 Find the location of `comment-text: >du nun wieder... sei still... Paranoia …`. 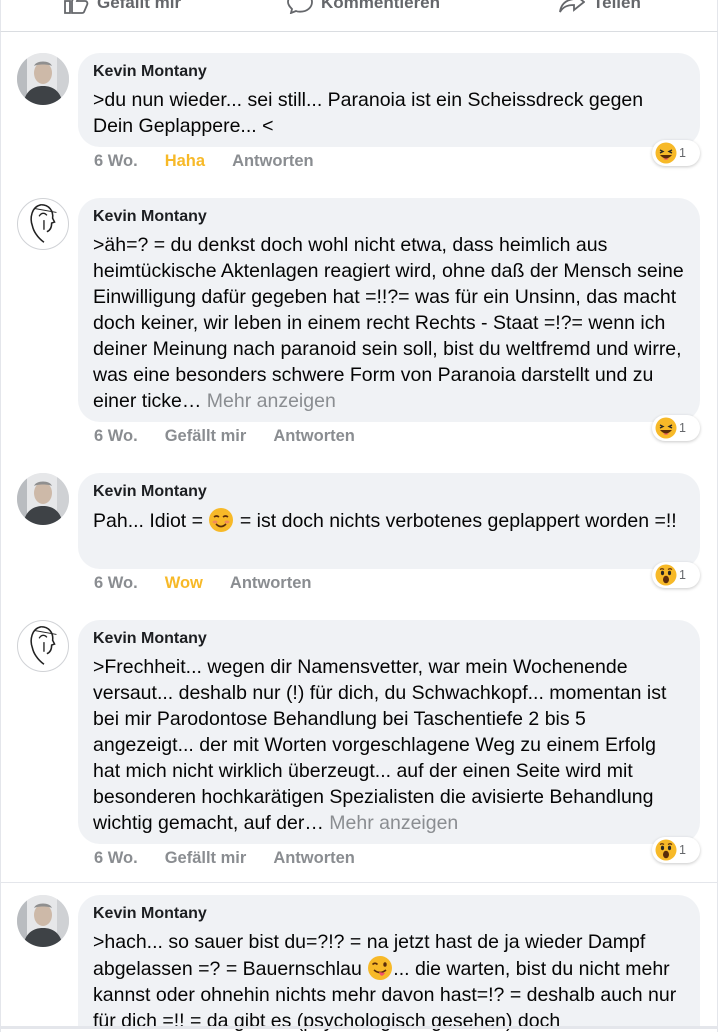

comment-text: >du nun wieder... sei still... Paranoia … is located at coordinates (368, 113).